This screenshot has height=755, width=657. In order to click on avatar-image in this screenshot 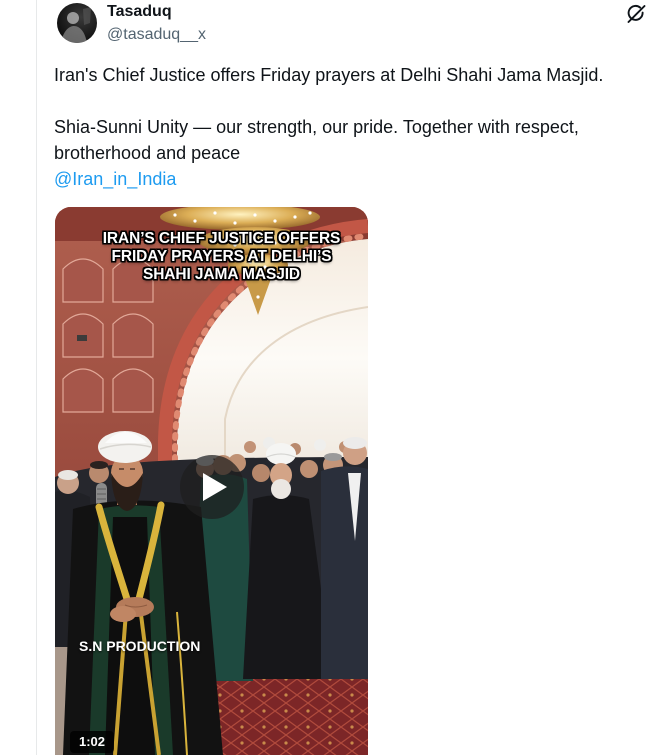, I will do `click(77, 23)`.